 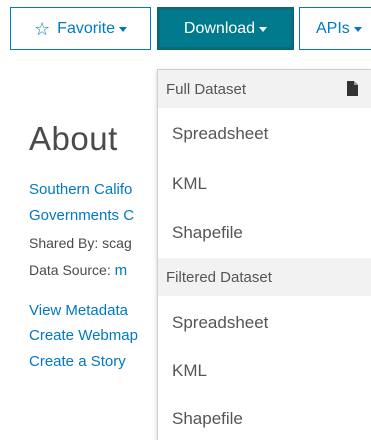 What do you see at coordinates (42, 28) in the screenshot?
I see `star-outline-icon: ☆` at bounding box center [42, 28].